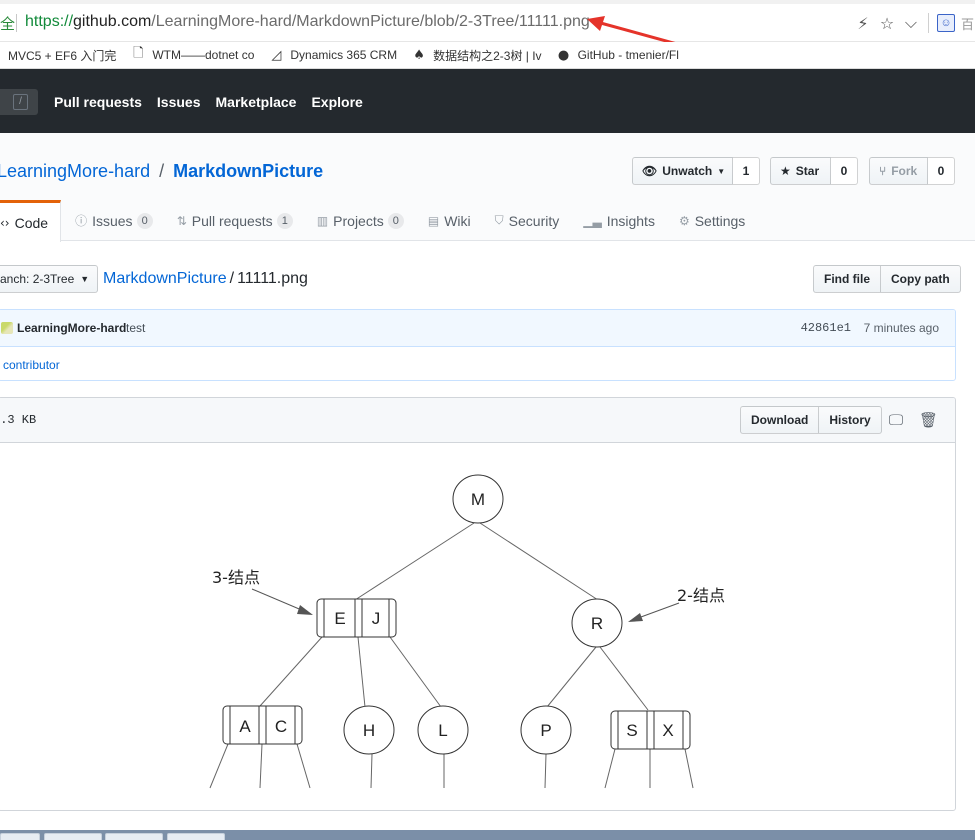 This screenshot has height=840, width=975. I want to click on tab-wiki: ▤ Wiki, so click(449, 220).